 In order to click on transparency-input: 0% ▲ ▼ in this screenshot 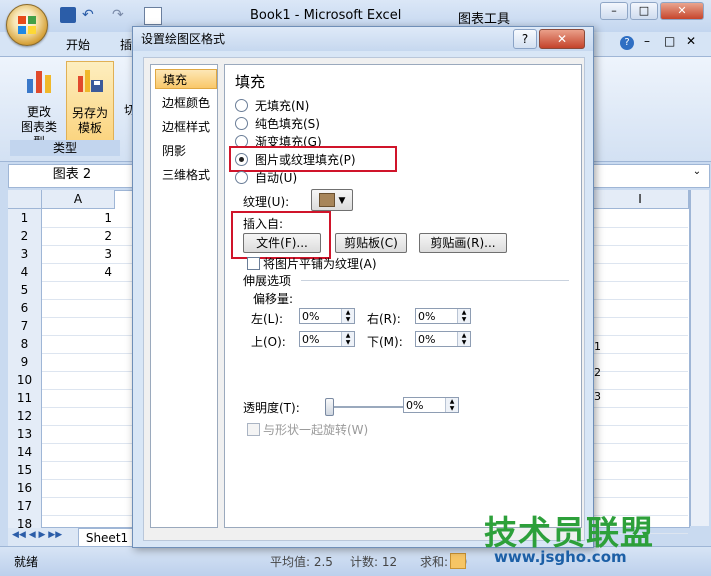, I will do `click(431, 405)`.